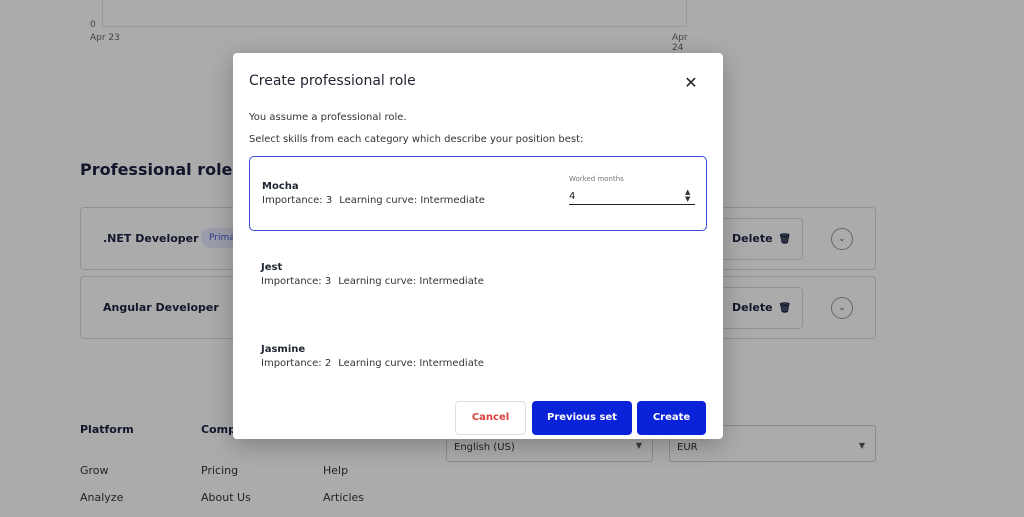 The width and height of the screenshot is (1024, 517). What do you see at coordinates (490, 418) in the screenshot?
I see `cancel-button: Cancel` at bounding box center [490, 418].